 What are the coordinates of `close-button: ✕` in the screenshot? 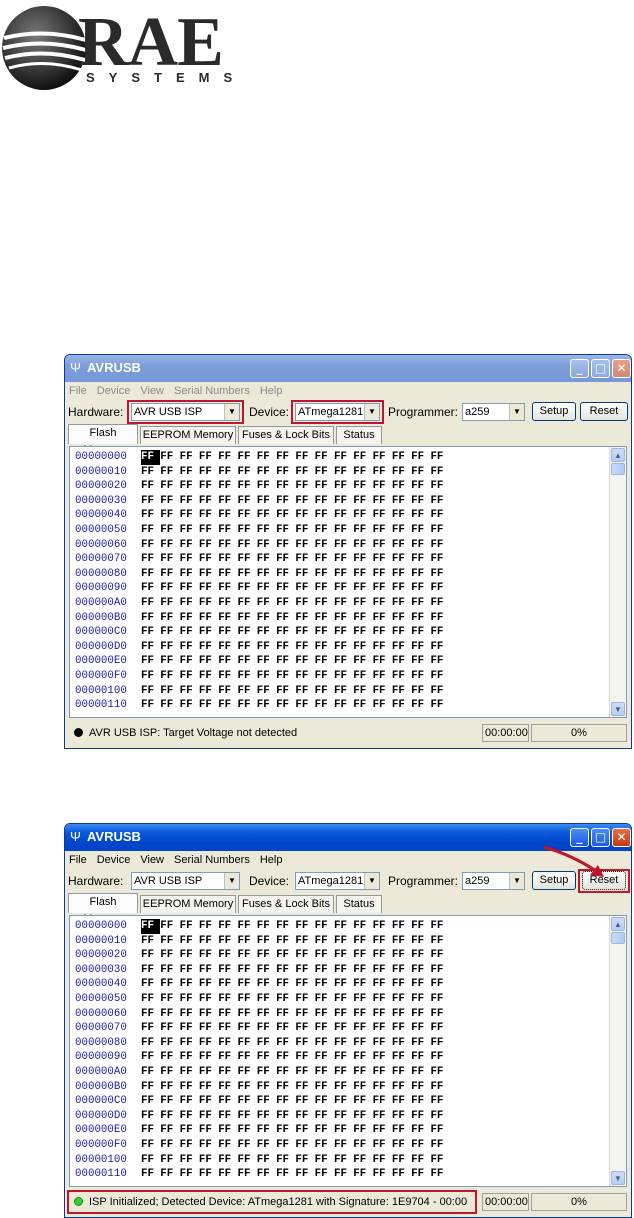 It's located at (621, 368).